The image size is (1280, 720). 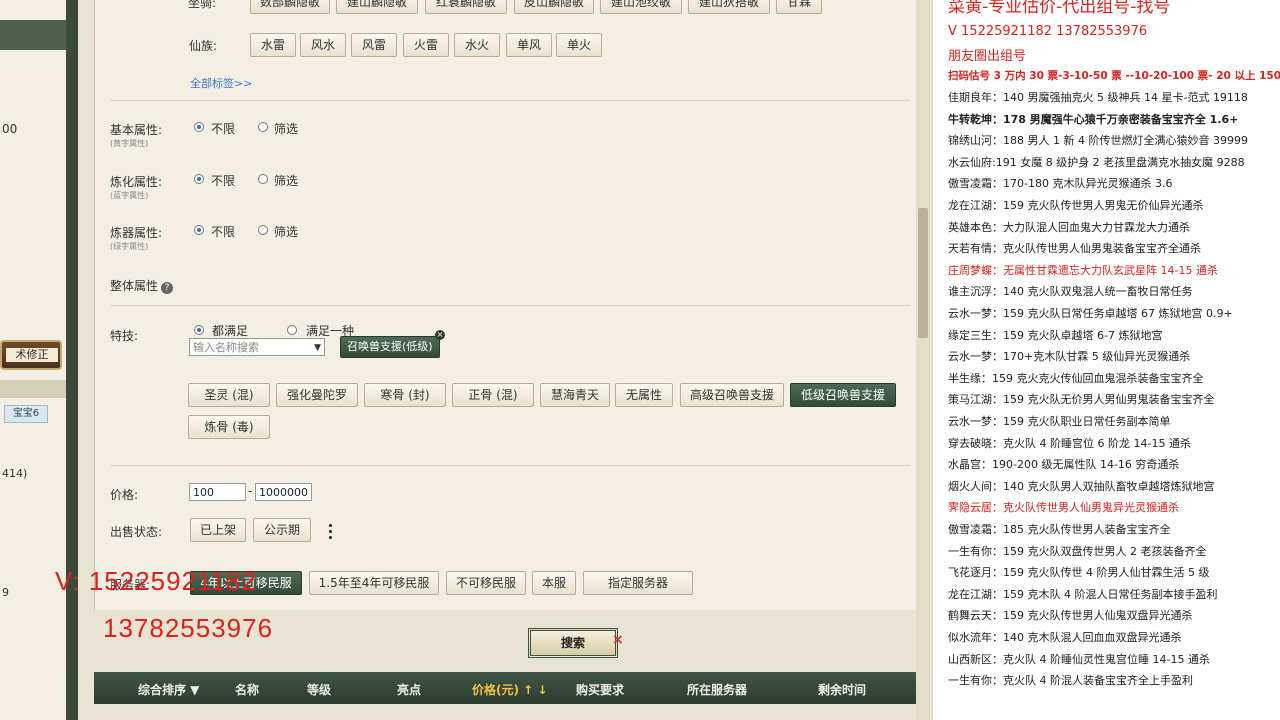 What do you see at coordinates (717, 689) in the screenshot?
I see `table-header-cell: 所在服务器` at bounding box center [717, 689].